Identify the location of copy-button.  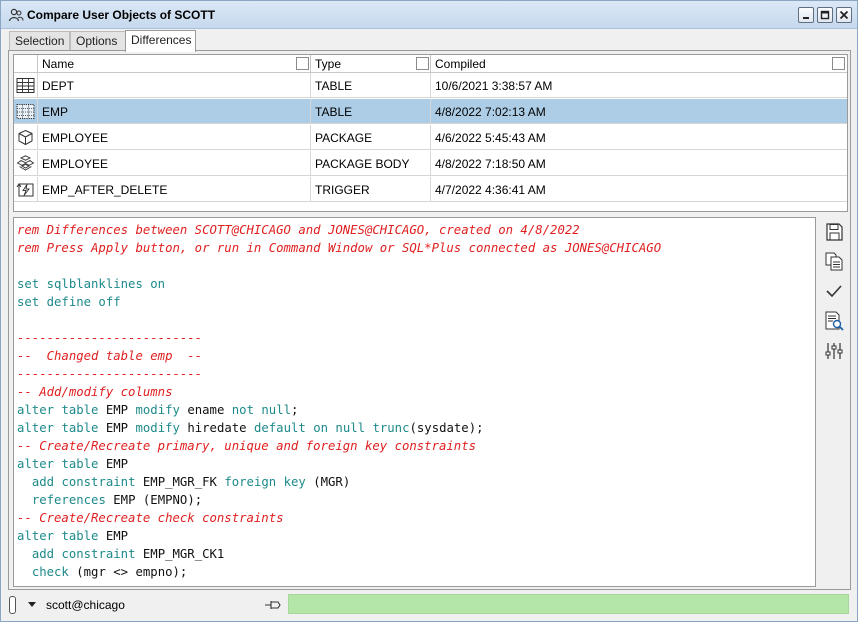
(834, 261).